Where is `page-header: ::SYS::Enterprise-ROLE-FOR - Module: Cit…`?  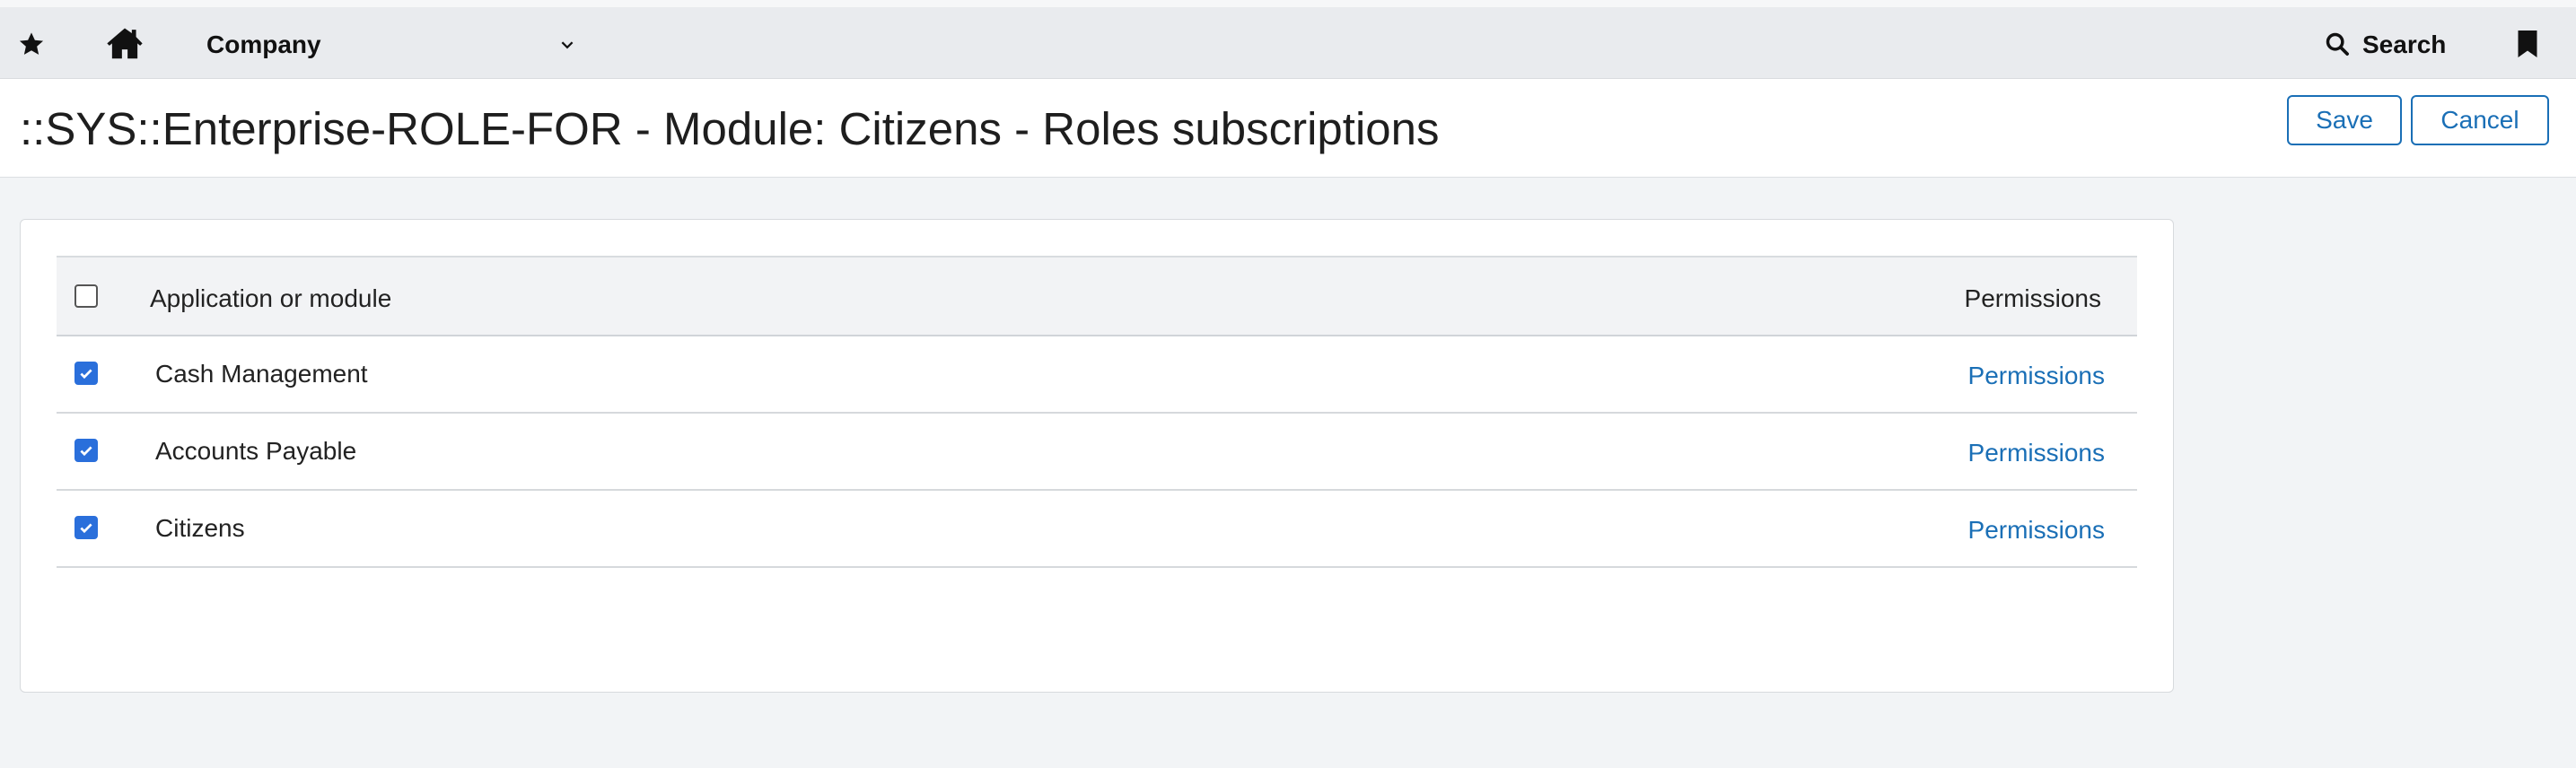
page-header: ::SYS::Enterprise-ROLE-FOR - Module: Cit… is located at coordinates (1288, 128).